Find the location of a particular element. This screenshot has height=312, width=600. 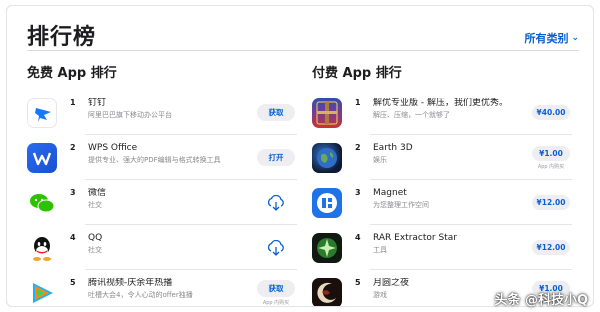

list-item: 4 QQ 社交 is located at coordinates (162, 247).